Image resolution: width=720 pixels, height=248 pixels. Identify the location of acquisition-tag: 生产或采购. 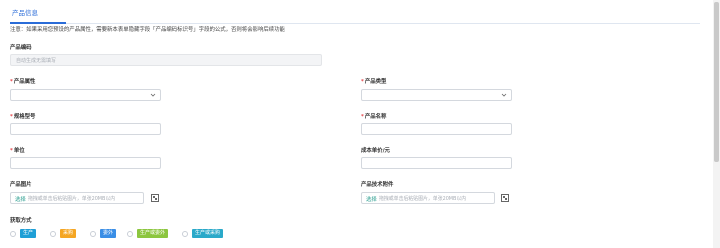
(208, 233).